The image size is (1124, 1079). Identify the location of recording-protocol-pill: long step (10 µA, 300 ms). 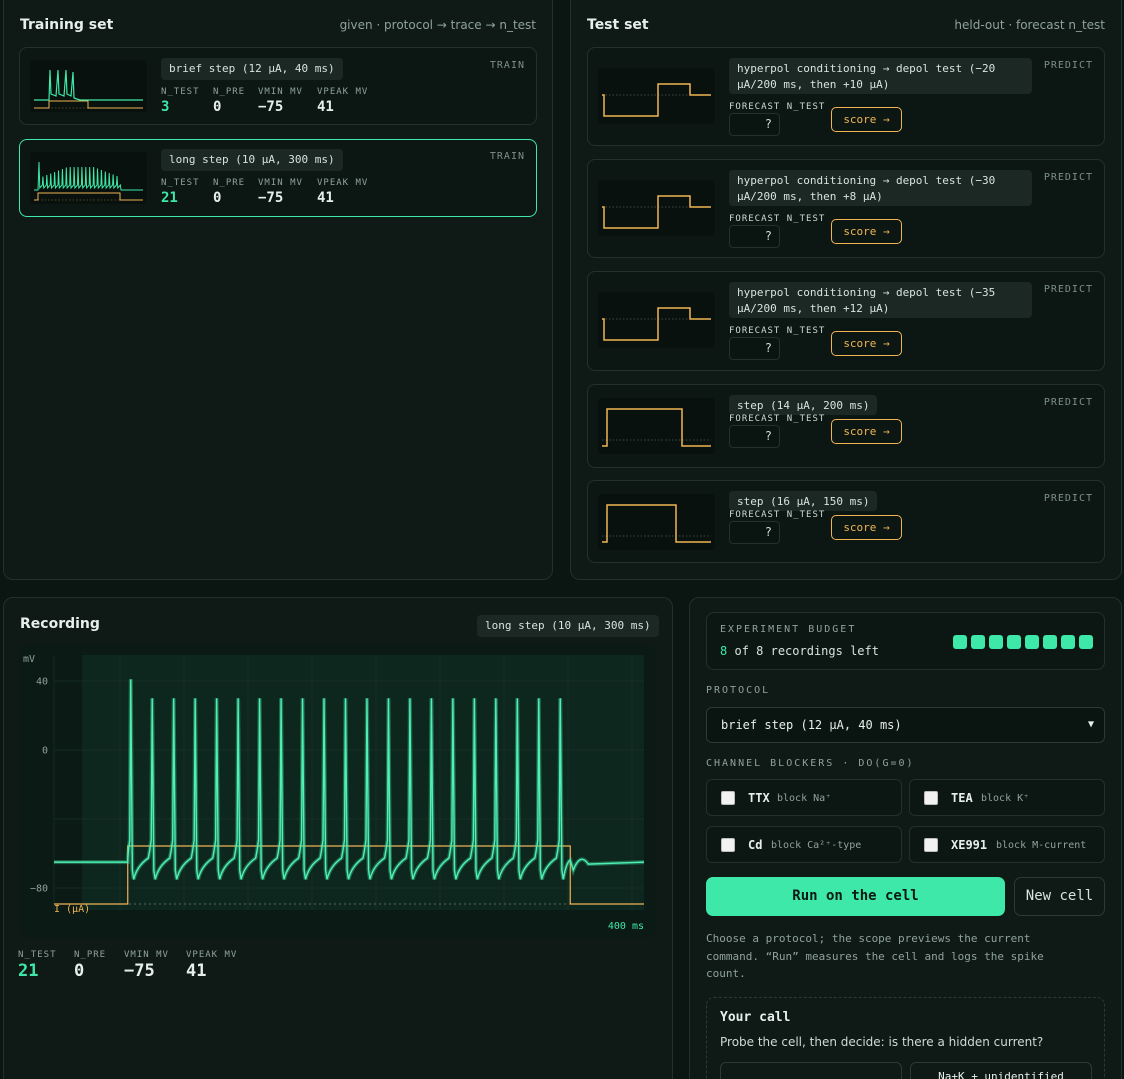
(568, 626).